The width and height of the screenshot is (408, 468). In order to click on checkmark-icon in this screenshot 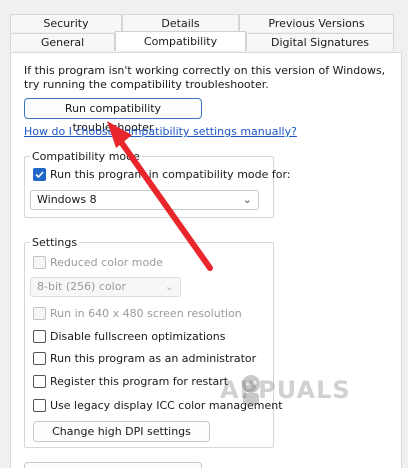, I will do `click(39, 175)`.